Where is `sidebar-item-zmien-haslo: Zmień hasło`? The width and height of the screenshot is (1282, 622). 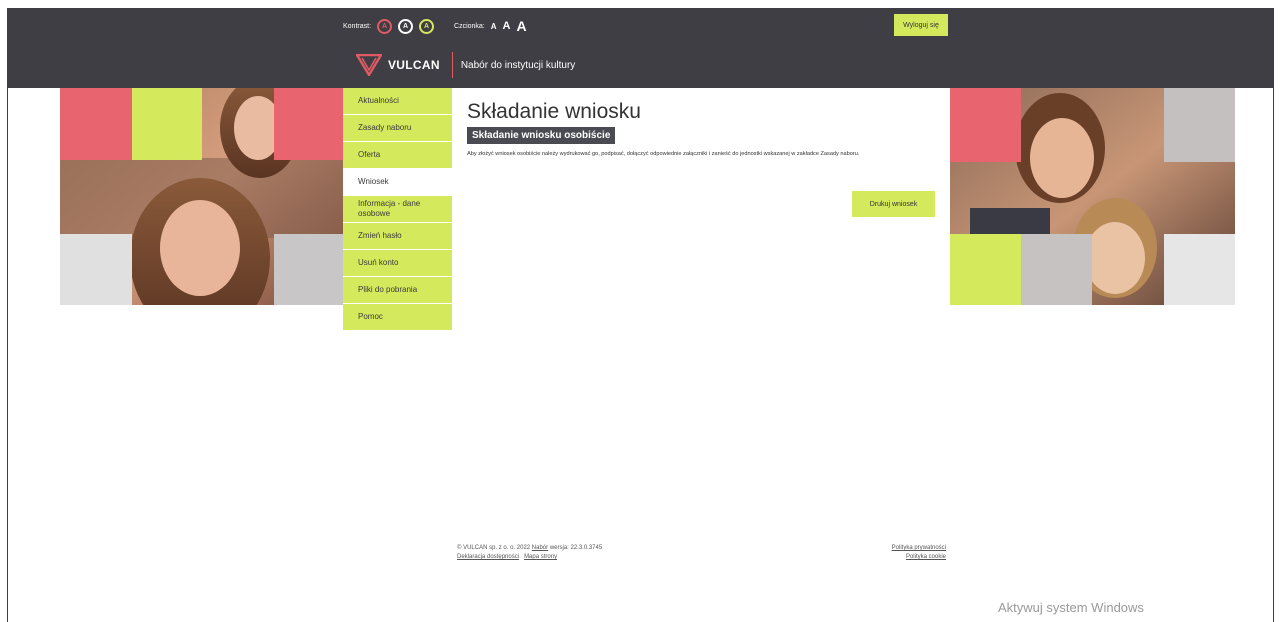
sidebar-item-zmien-haslo: Zmień hasło is located at coordinates (397, 236).